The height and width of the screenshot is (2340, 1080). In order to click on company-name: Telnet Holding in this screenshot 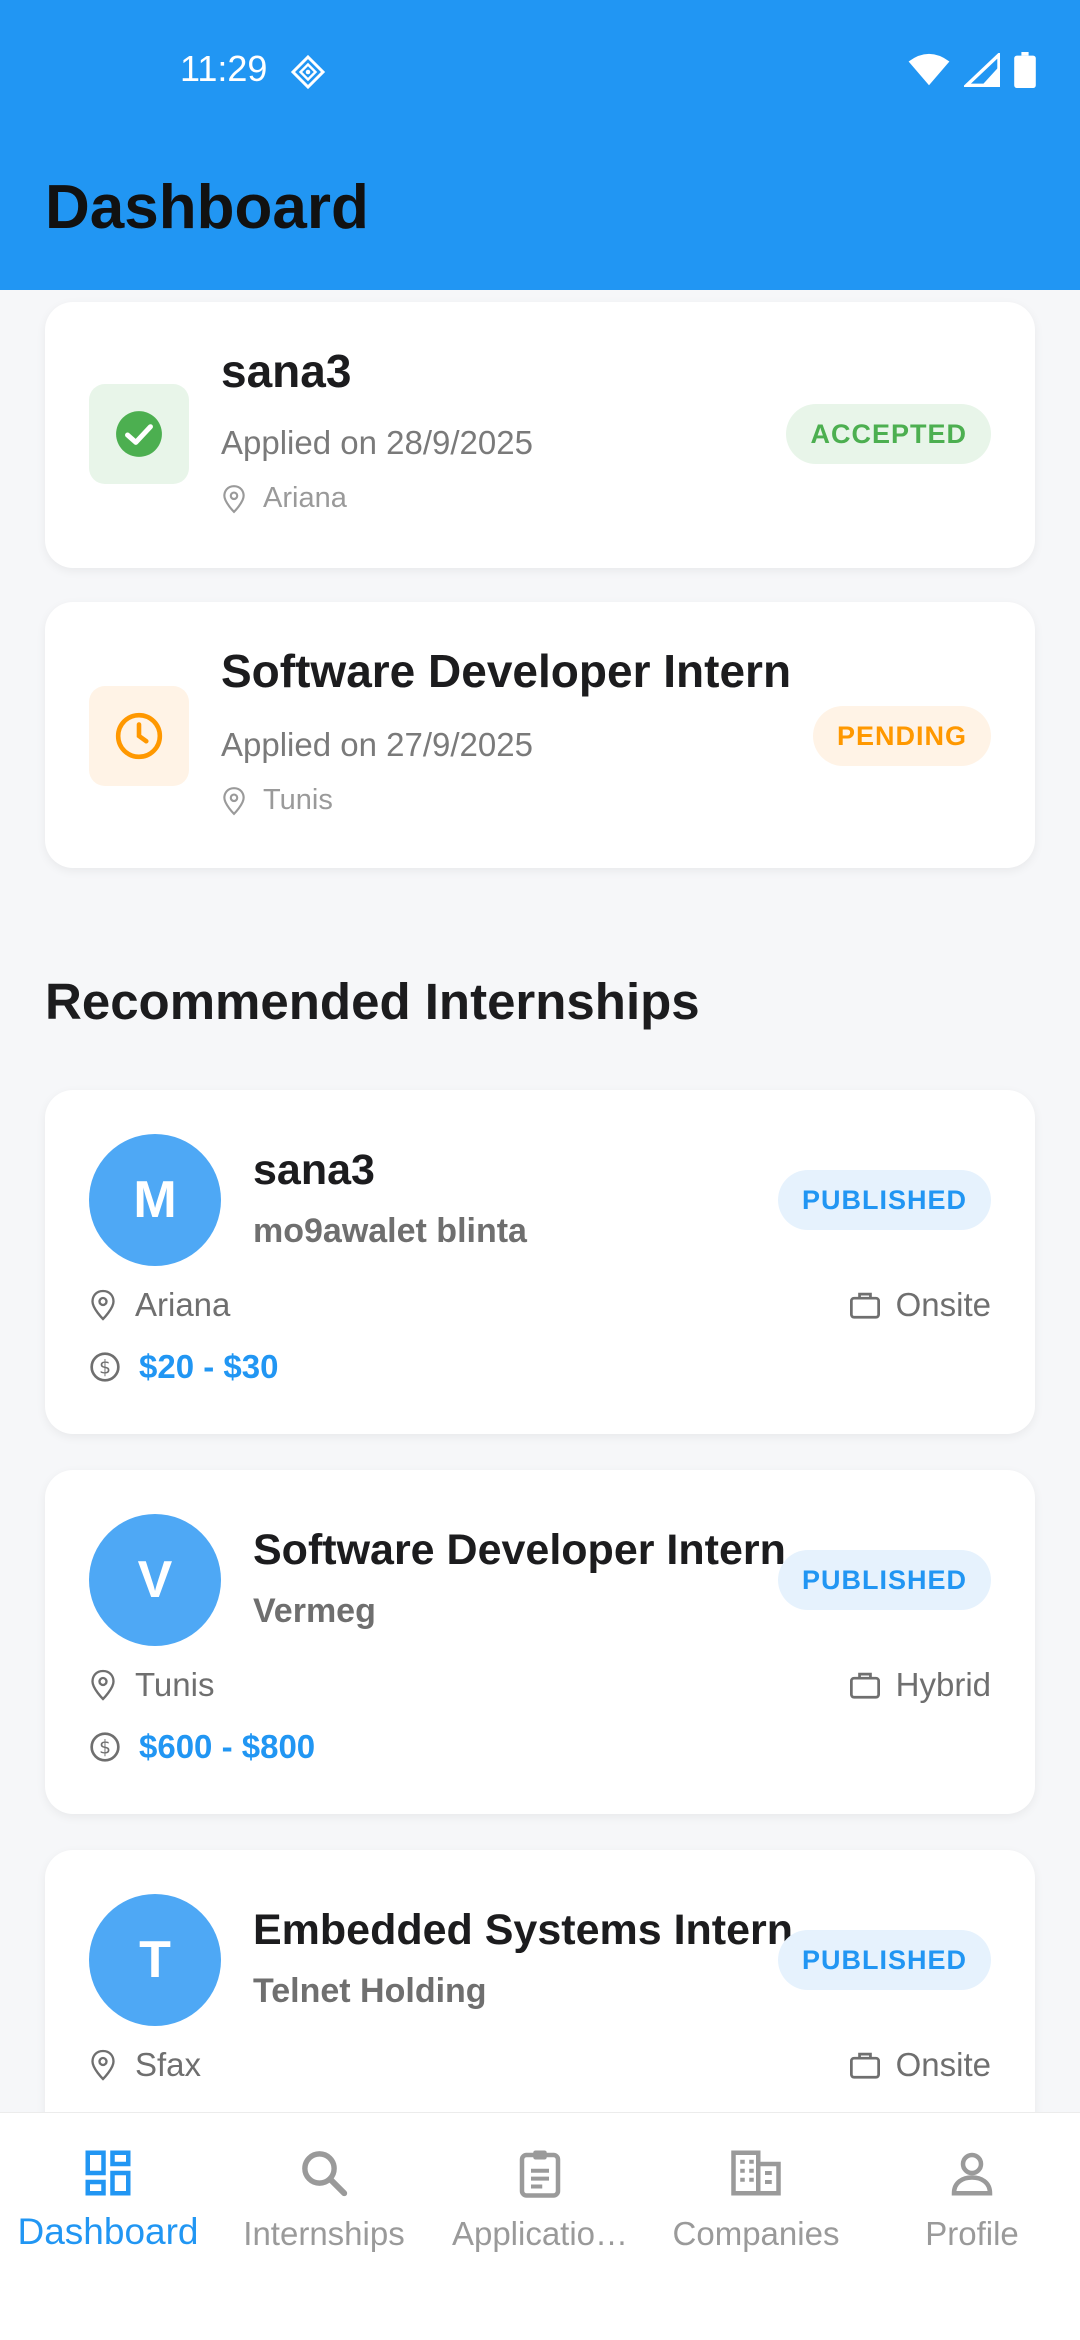, I will do `click(370, 1991)`.